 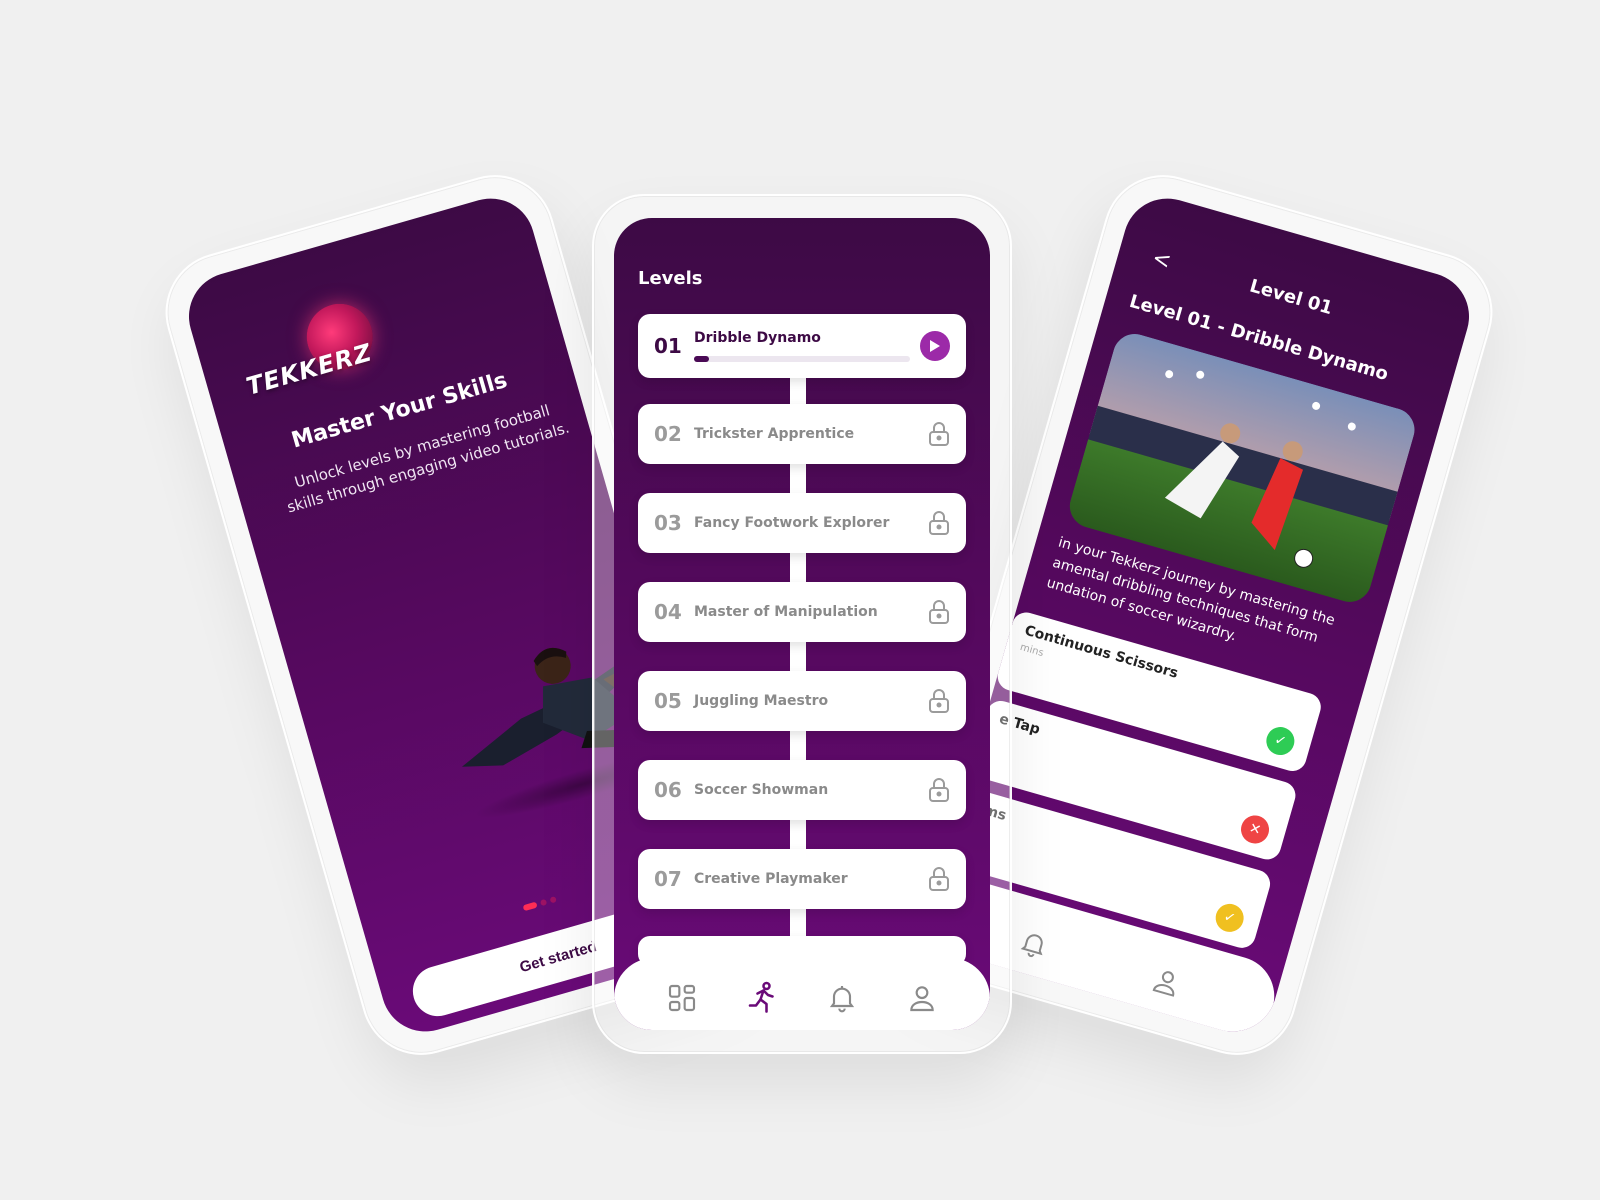 I want to click on level-card-07: 07 Creative Playmaker, so click(x=802, y=879).